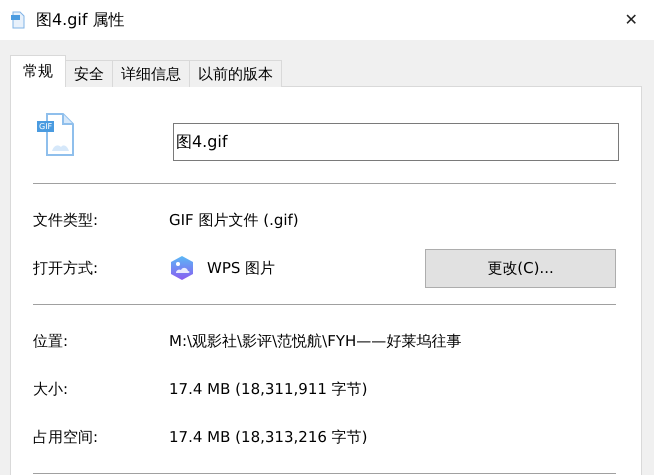 Image resolution: width=654 pixels, height=475 pixels. What do you see at coordinates (315, 341) in the screenshot?
I see `field-value: M:\观影社\影评\范悦航\FYH——好莱坞往事` at bounding box center [315, 341].